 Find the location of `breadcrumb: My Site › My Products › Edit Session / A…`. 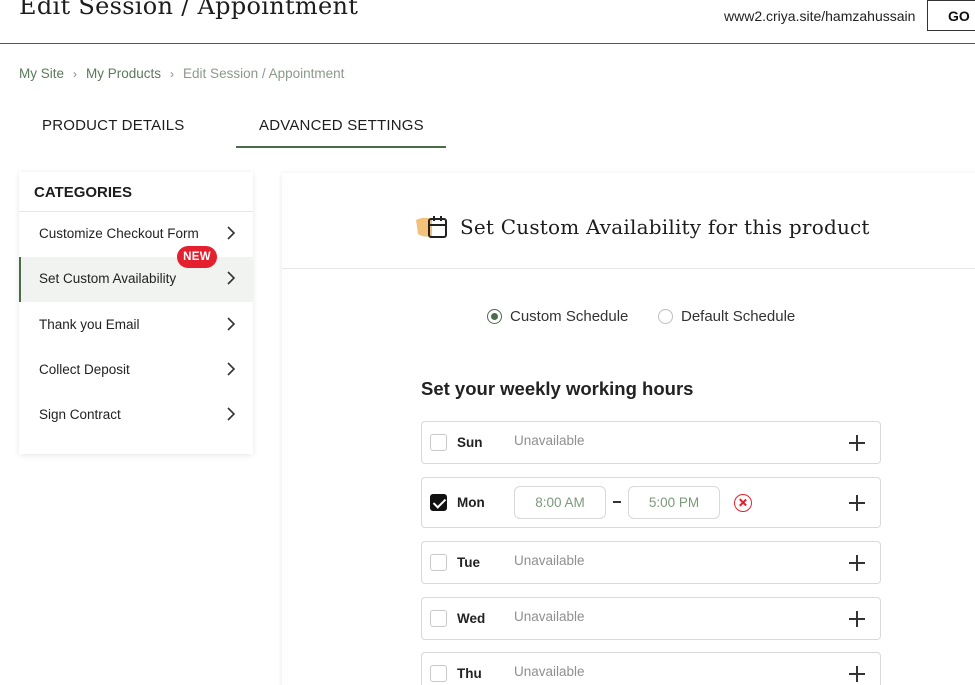

breadcrumb: My Site › My Products › Edit Session / A… is located at coordinates (181, 73).